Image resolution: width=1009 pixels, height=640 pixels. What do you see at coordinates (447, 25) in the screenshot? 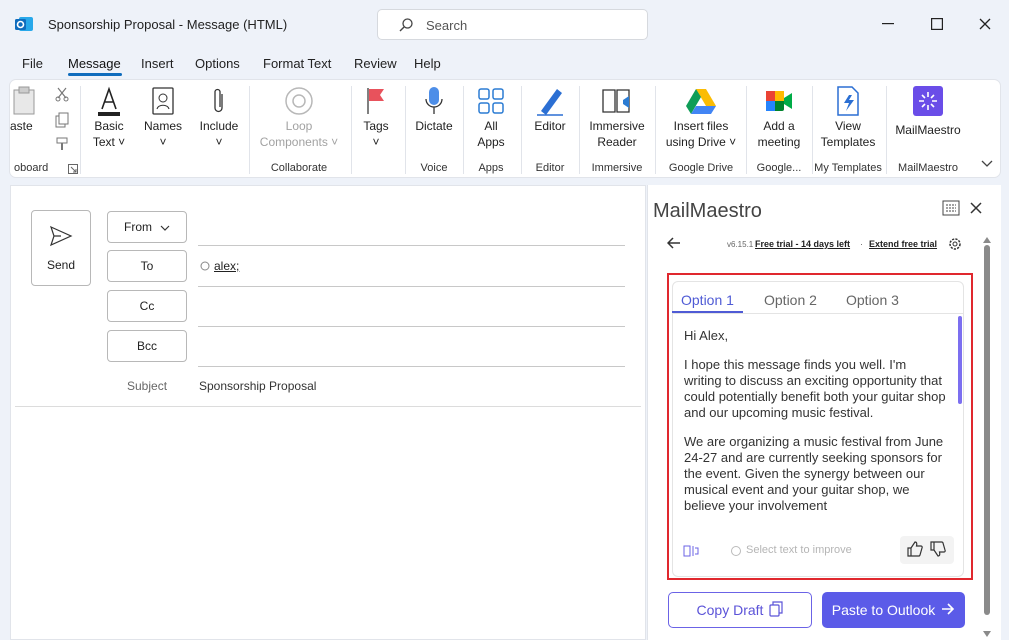
I see `search-placeholder: Search` at bounding box center [447, 25].